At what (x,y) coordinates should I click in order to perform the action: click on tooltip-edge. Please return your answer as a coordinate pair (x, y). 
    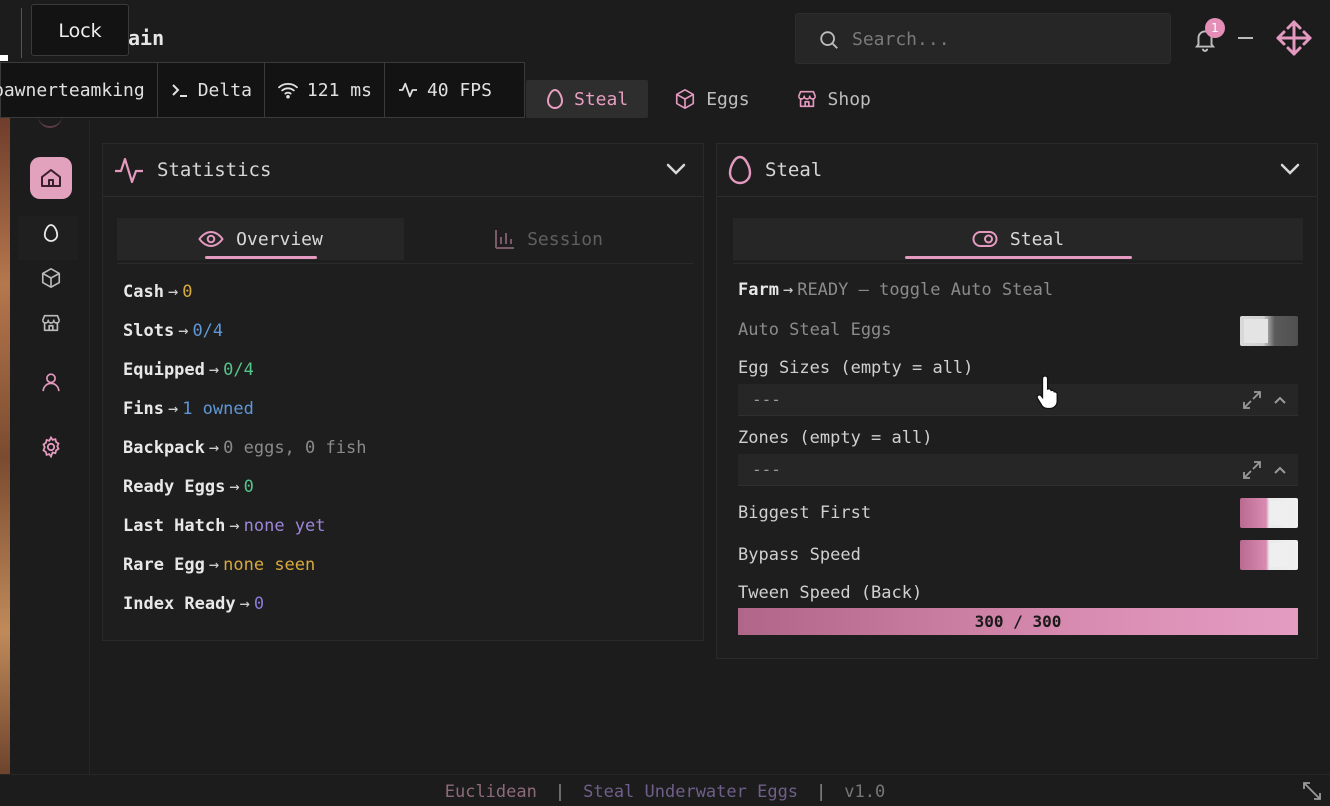
    Looking at the image, I should click on (11, 33).